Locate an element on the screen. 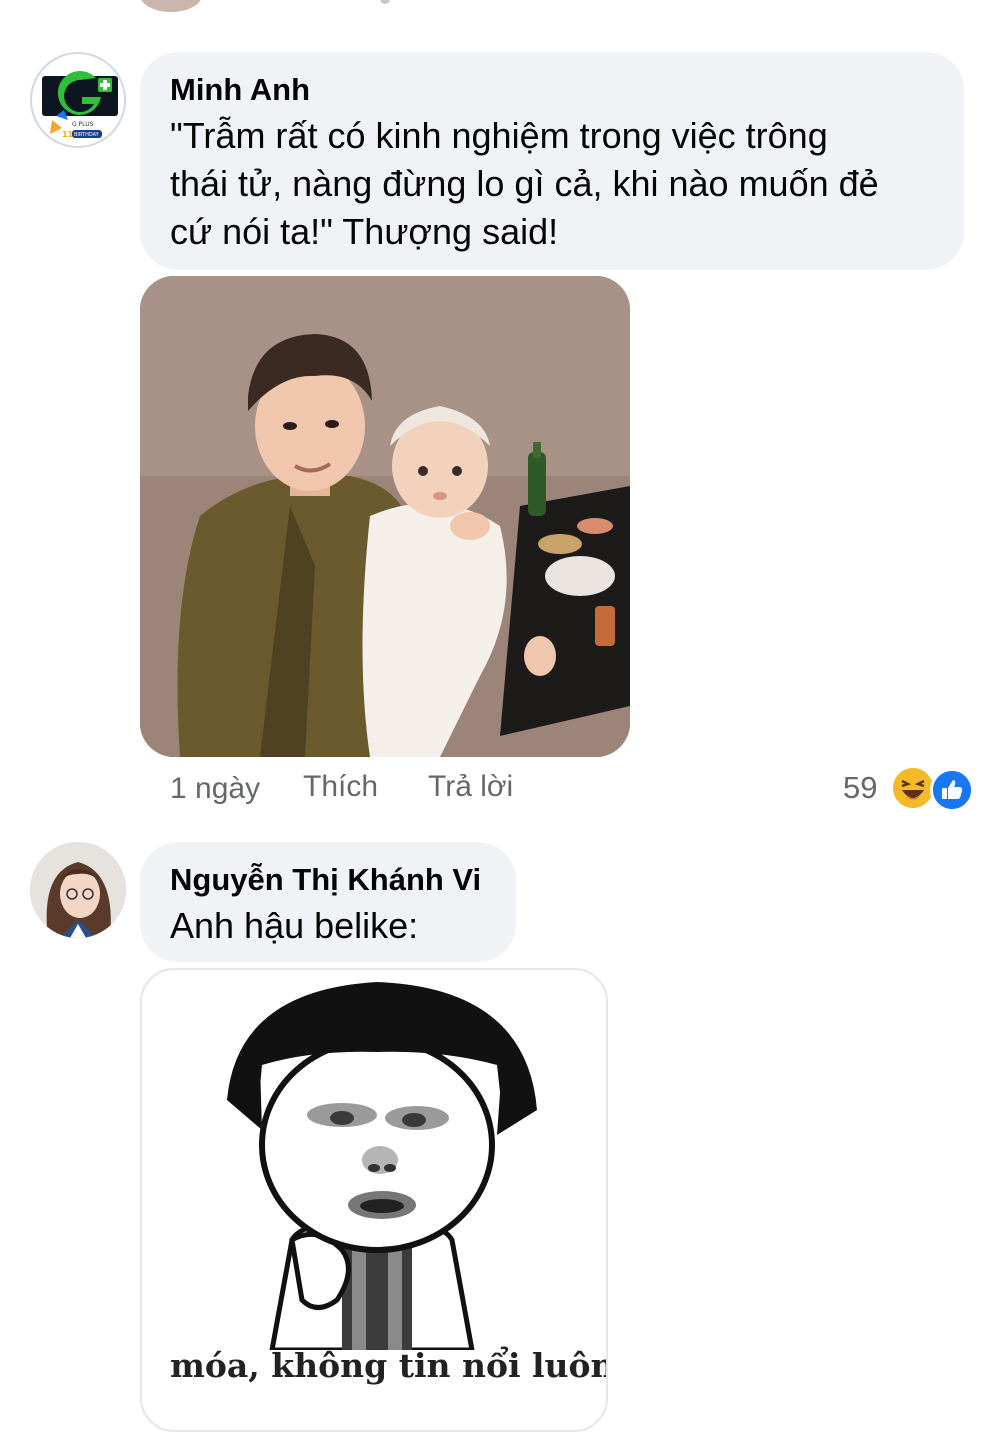  g-plus-logo-icon: G PLUS 11 BIRTHDAY is located at coordinates (79, 101).